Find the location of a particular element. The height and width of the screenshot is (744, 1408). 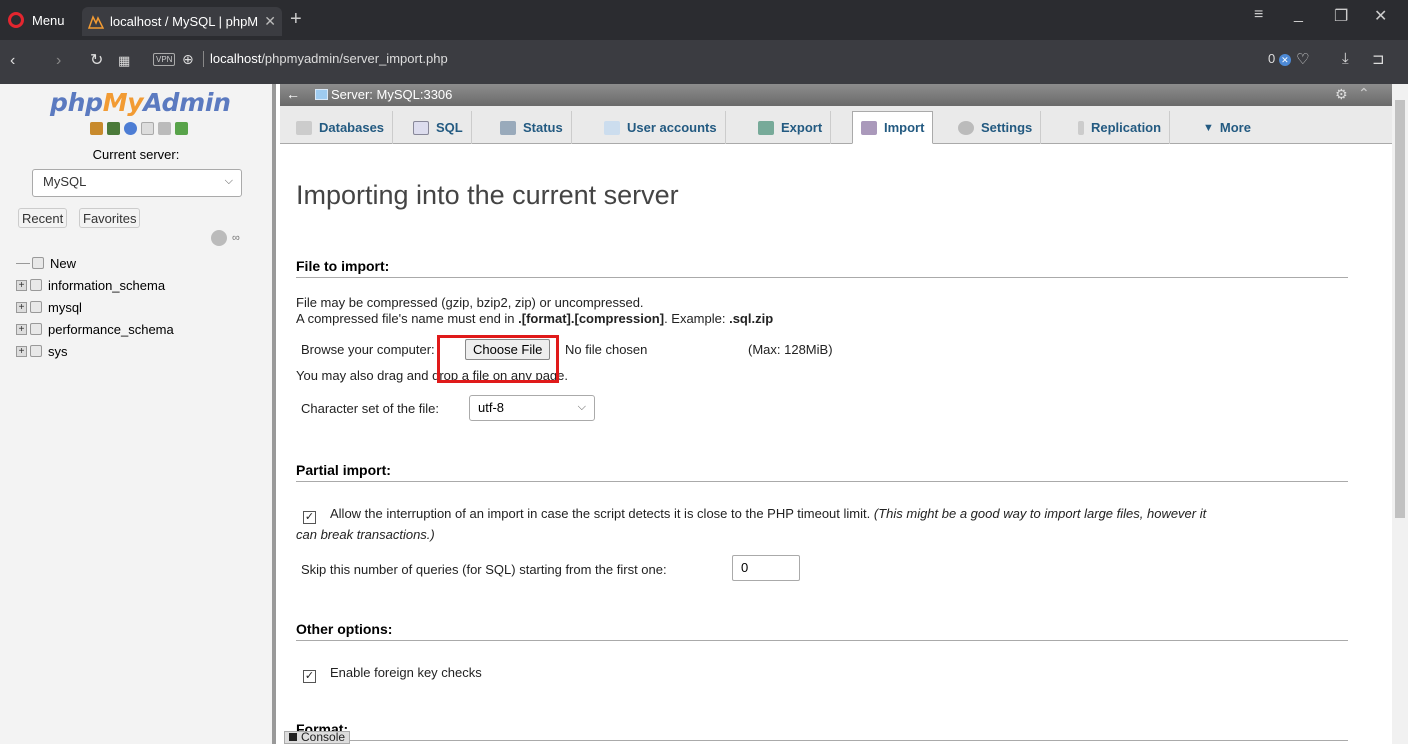

recent-button: Recent is located at coordinates (43, 218).